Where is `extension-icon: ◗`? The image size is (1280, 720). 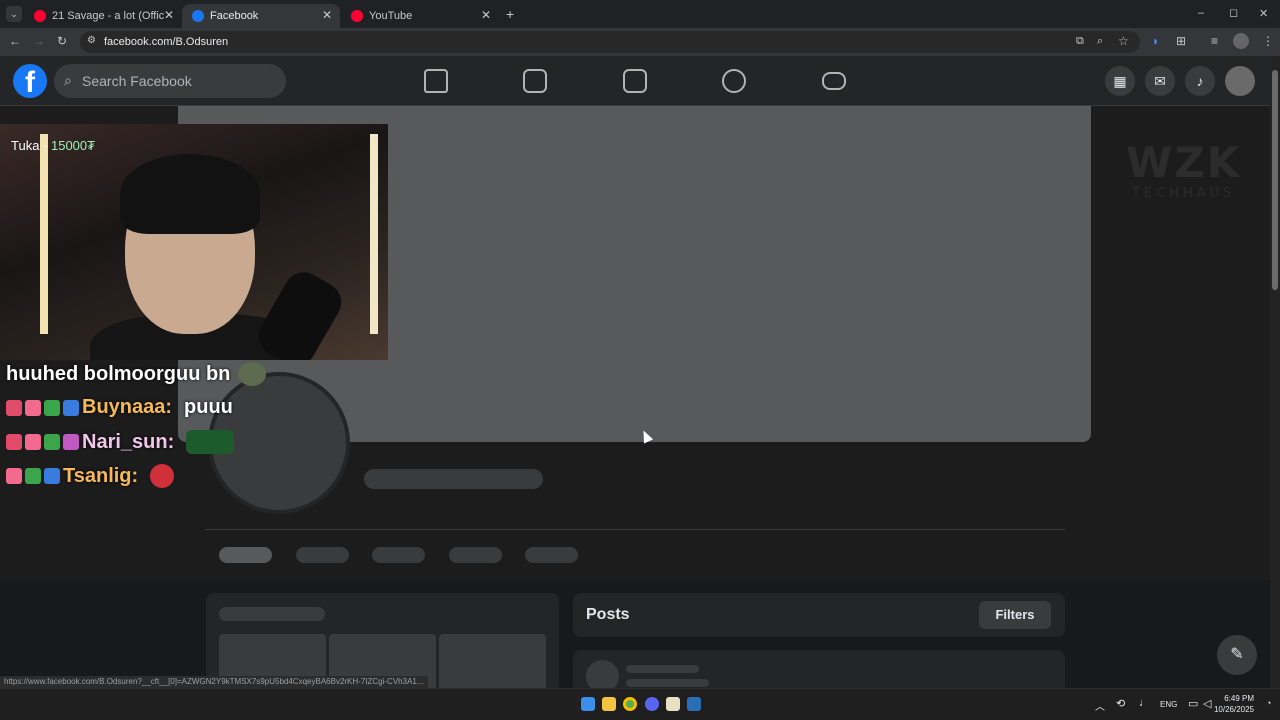
extension-icon: ◗ is located at coordinates (1155, 41).